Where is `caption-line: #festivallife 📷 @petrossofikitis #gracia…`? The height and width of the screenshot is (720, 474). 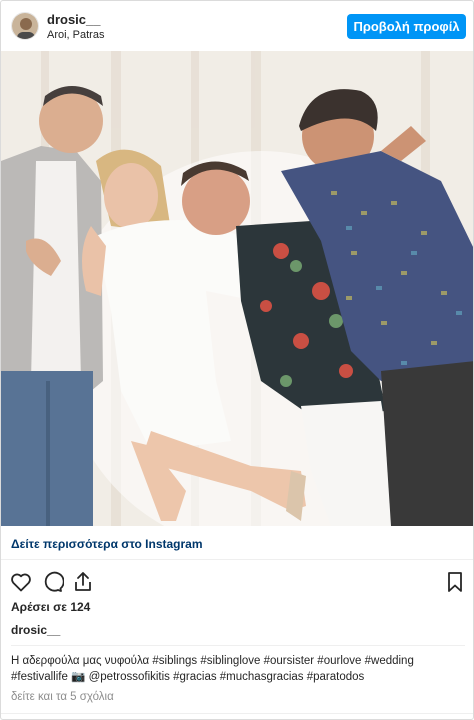
caption-line: #festivallife 📷 @petrossofikitis #gracia… is located at coordinates (188, 677).